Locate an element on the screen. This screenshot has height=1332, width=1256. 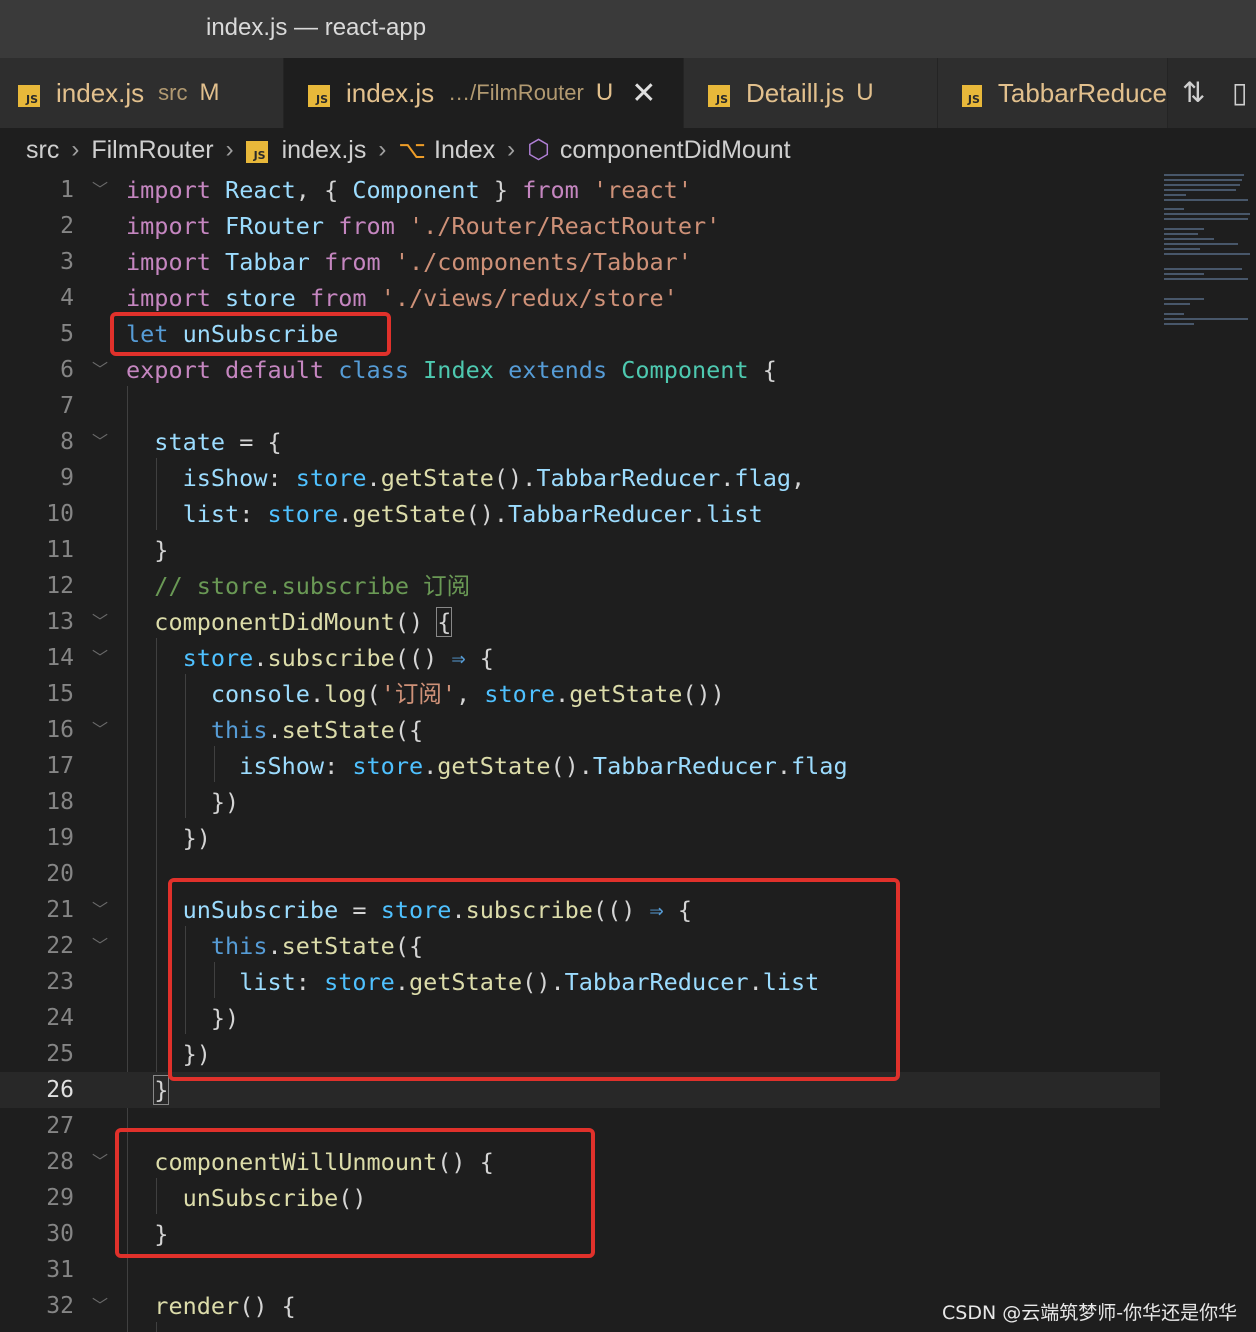
split-editor-icon: ▯ is located at coordinates (1239, 92).